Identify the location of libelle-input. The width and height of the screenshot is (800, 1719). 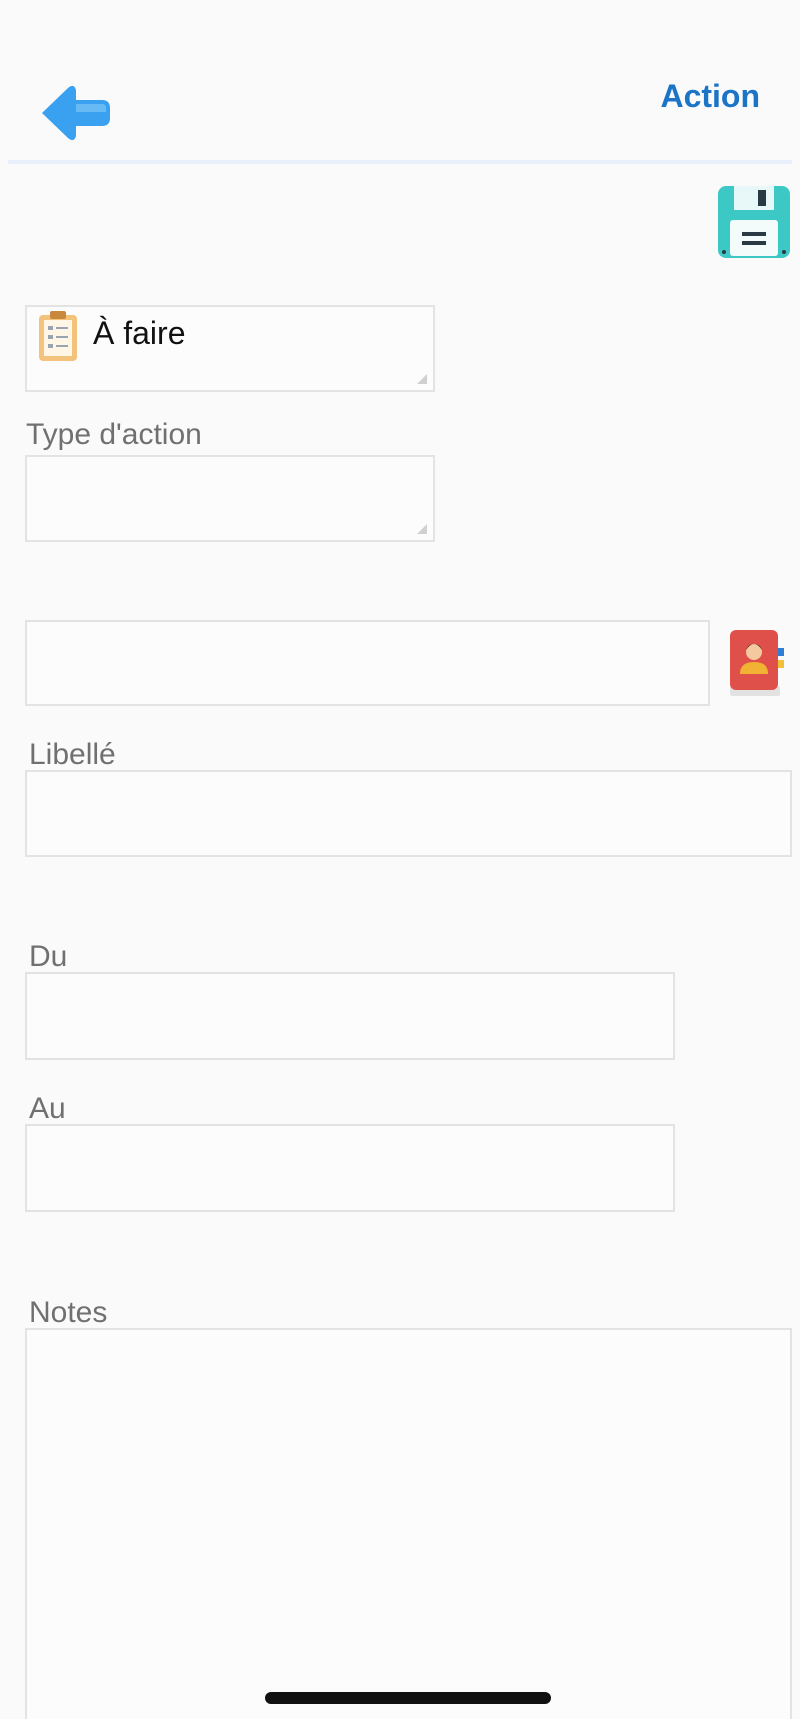
(408, 813).